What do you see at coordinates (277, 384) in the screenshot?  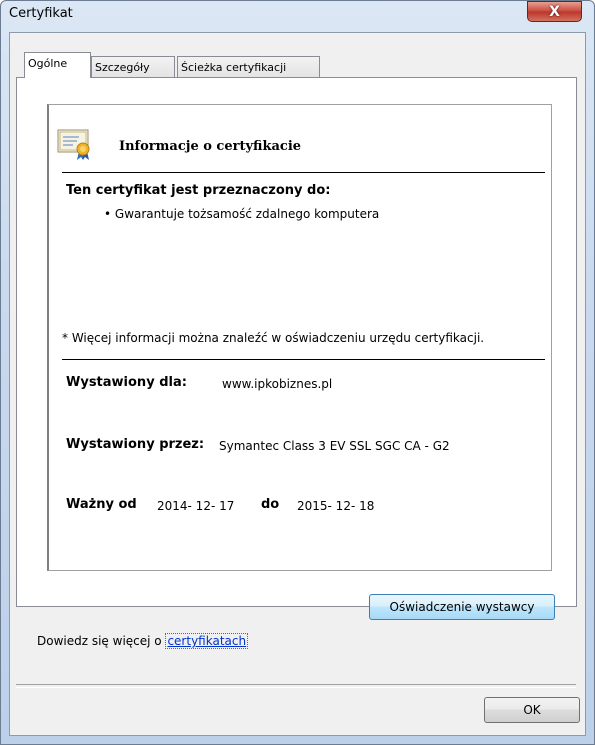 I see `issued-to-value: www.ipkobiznes.pl` at bounding box center [277, 384].